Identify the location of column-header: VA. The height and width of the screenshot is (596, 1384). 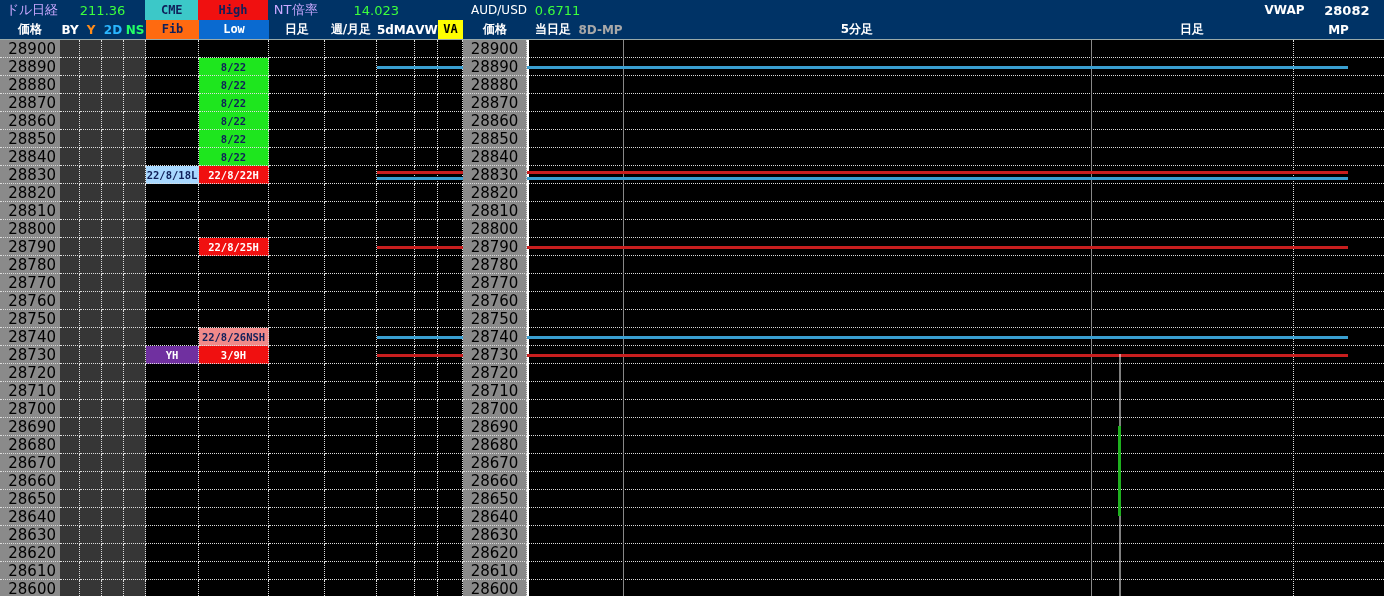
(450, 29).